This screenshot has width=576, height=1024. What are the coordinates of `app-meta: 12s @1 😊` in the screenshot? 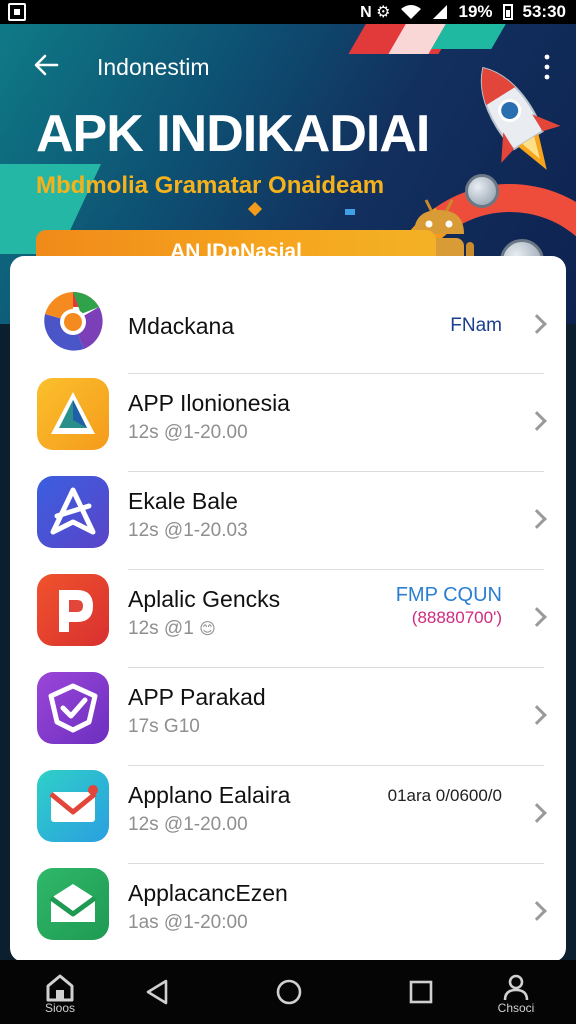 It's located at (172, 629).